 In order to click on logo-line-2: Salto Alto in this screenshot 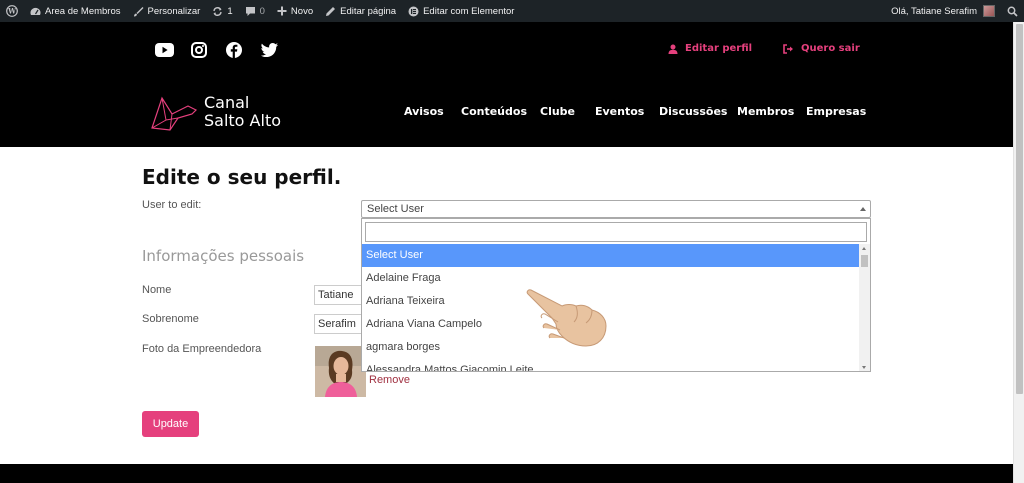, I will do `click(243, 120)`.